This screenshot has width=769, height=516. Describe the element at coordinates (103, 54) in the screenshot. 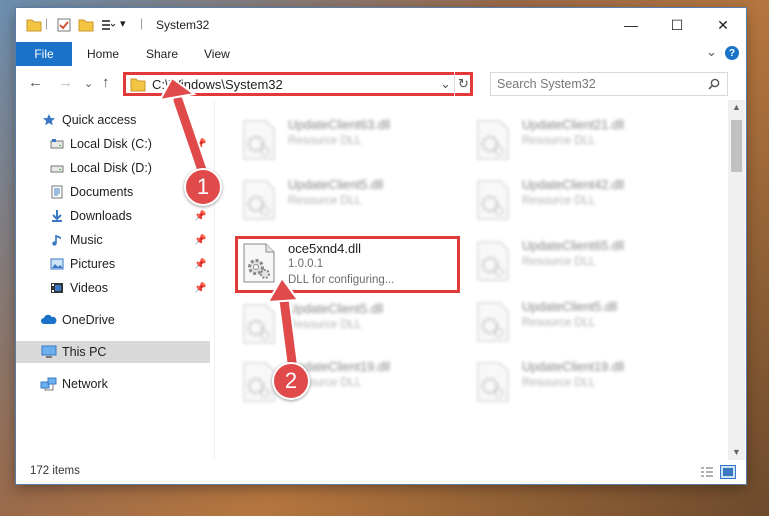

I see `tab-home: Home` at that location.